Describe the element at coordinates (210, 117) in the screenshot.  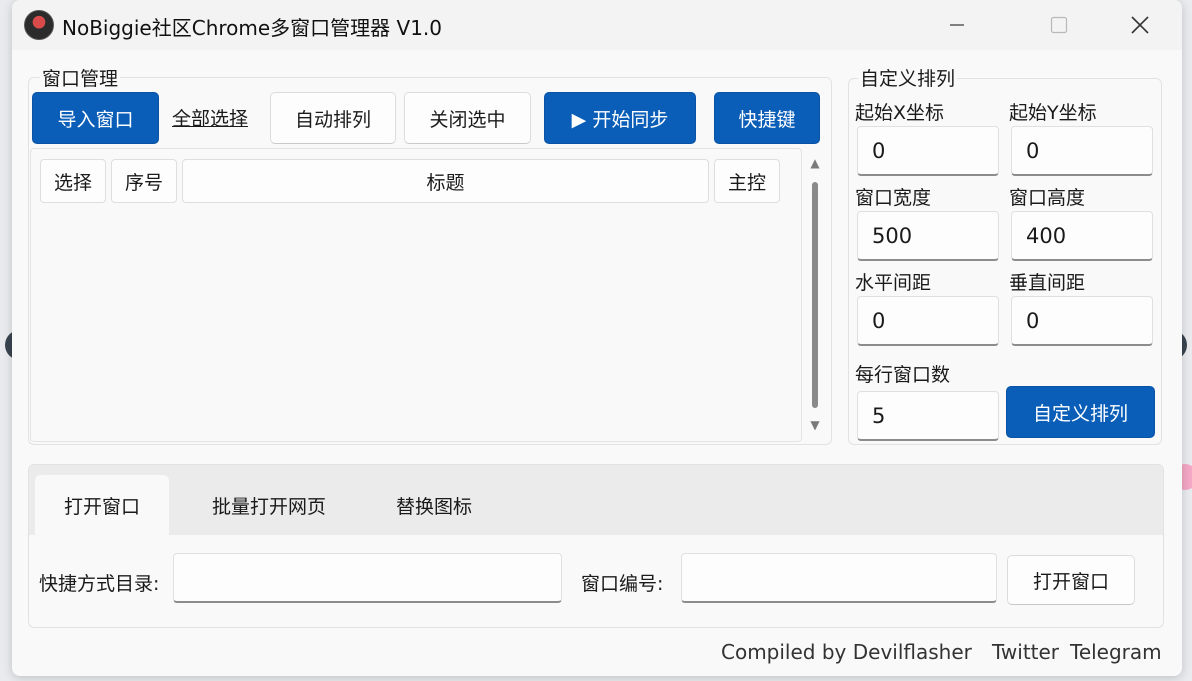
I see `select-all-link: 全部选择` at that location.